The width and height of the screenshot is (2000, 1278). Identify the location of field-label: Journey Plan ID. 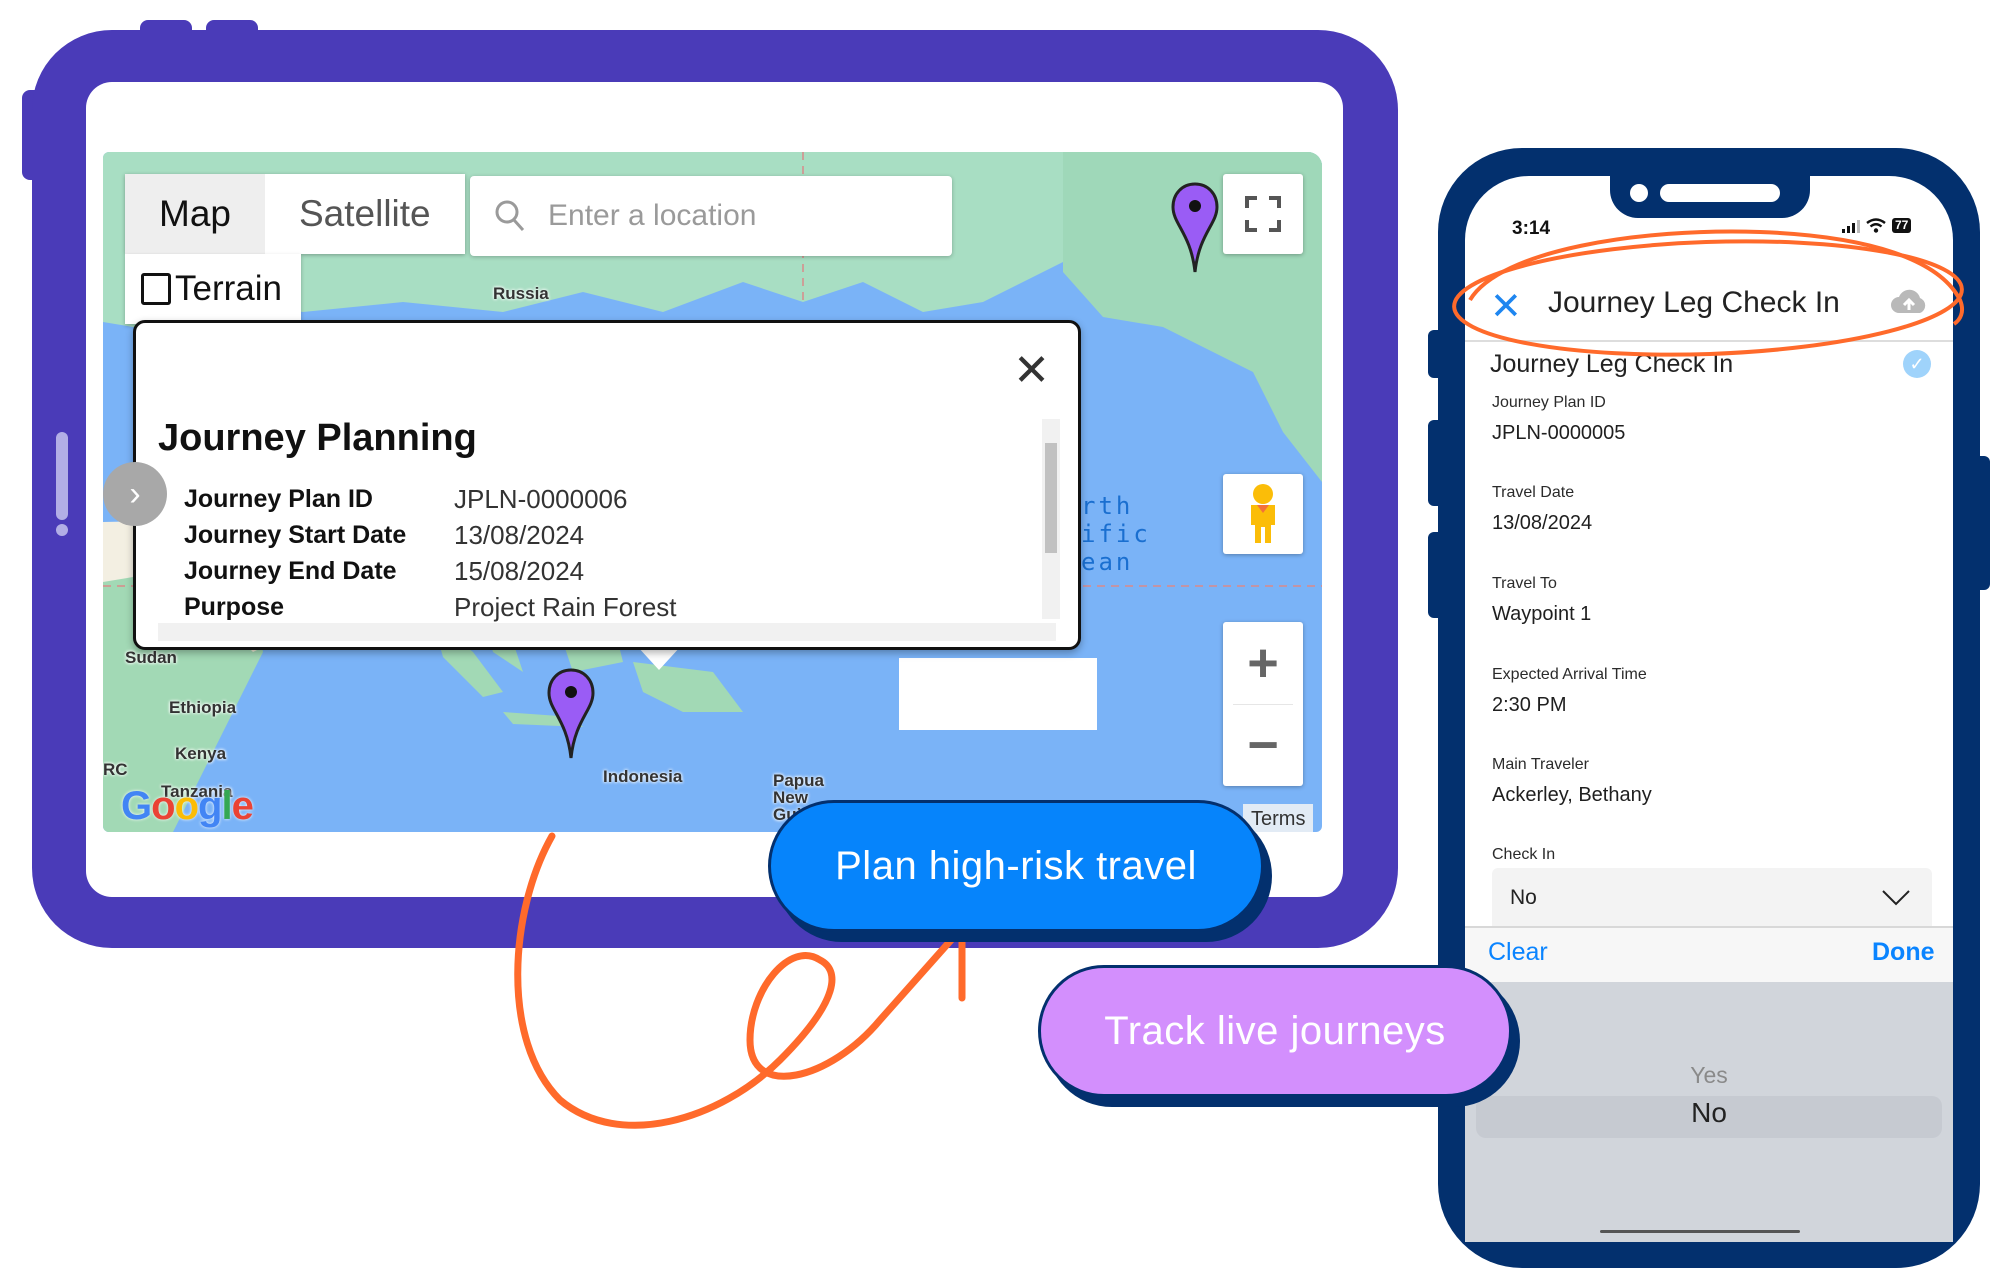
(1549, 402).